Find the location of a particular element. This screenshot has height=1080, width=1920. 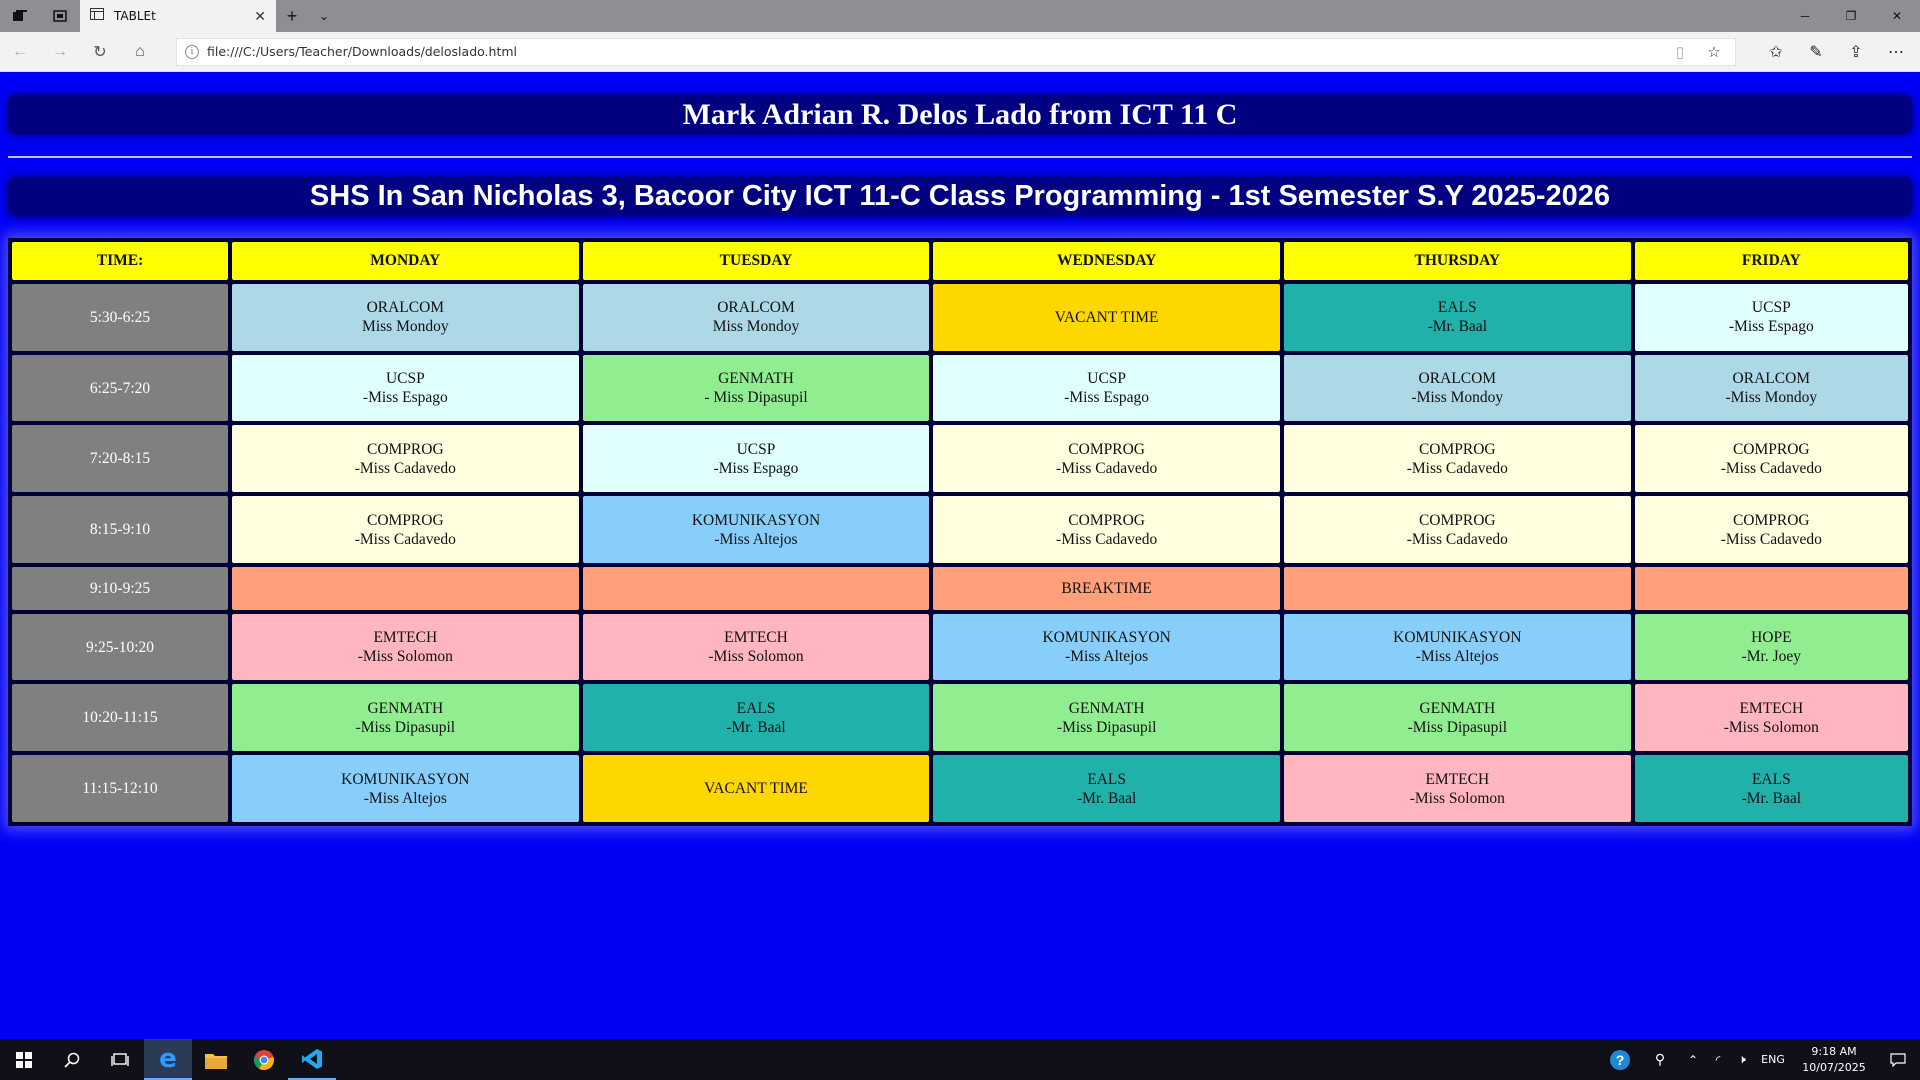

file-explorer-icon is located at coordinates (216, 1059).